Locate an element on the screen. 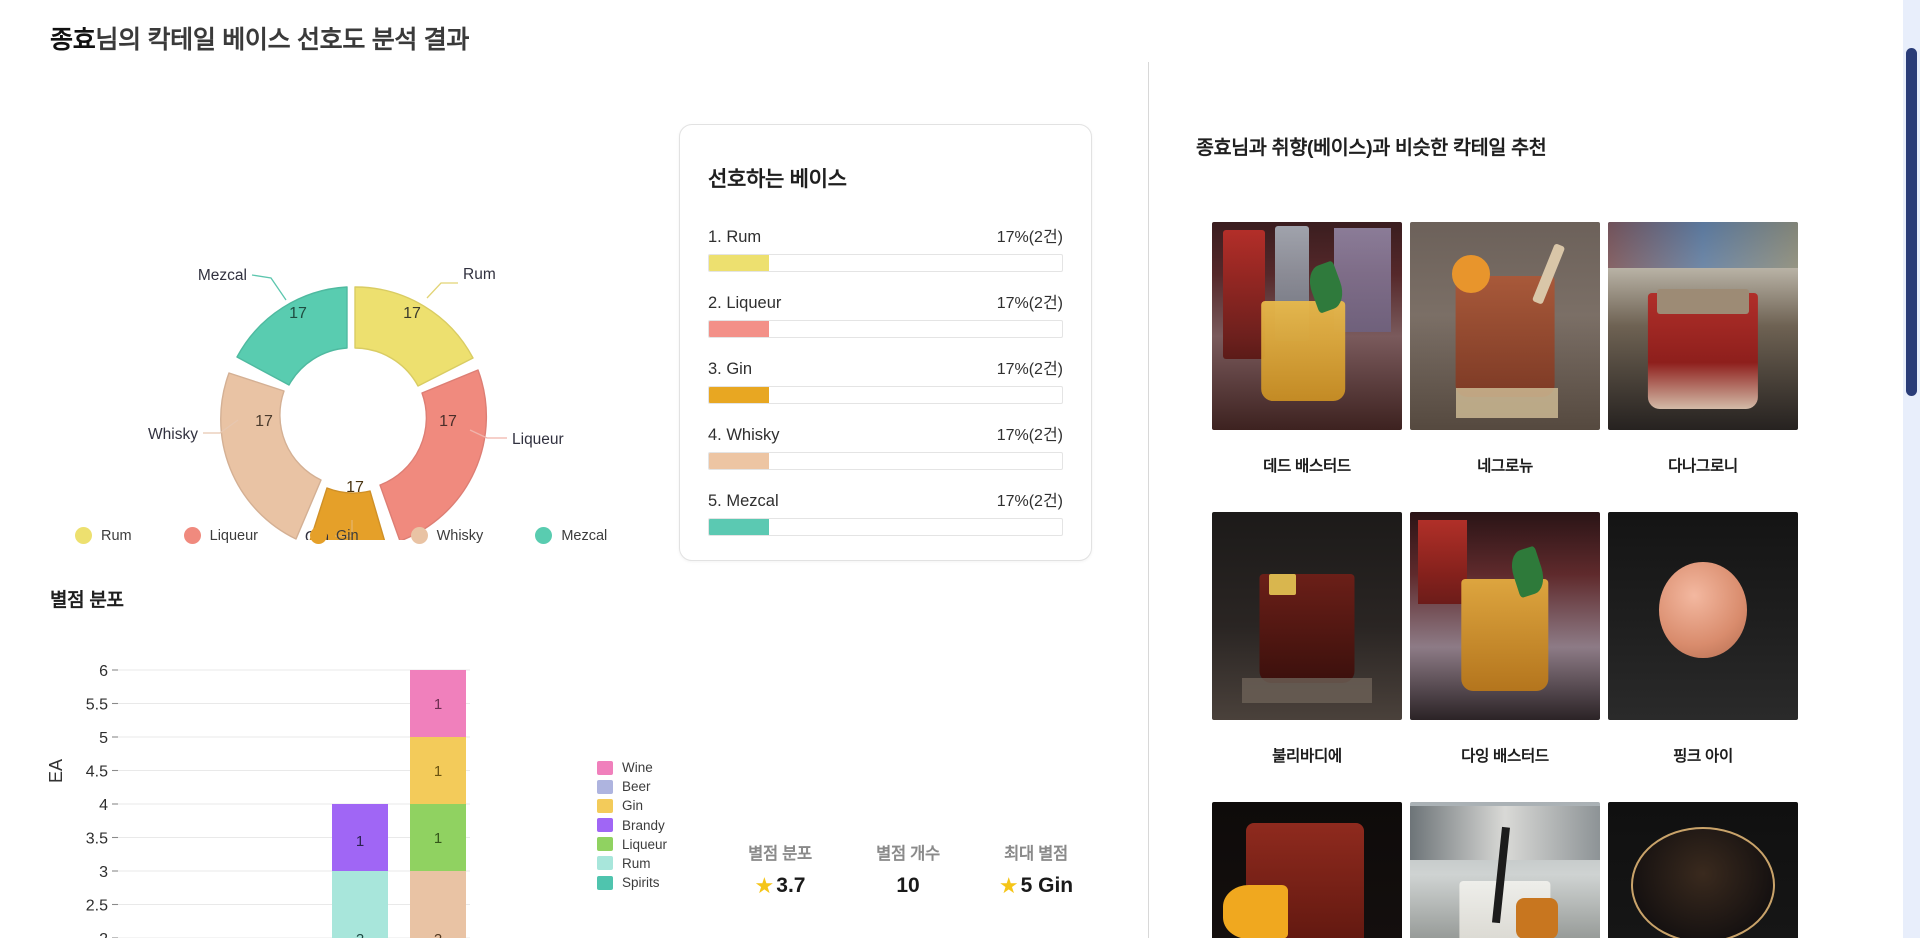 The image size is (1920, 938). recommendation-card: 불리바디에 is located at coordinates (1307, 657).